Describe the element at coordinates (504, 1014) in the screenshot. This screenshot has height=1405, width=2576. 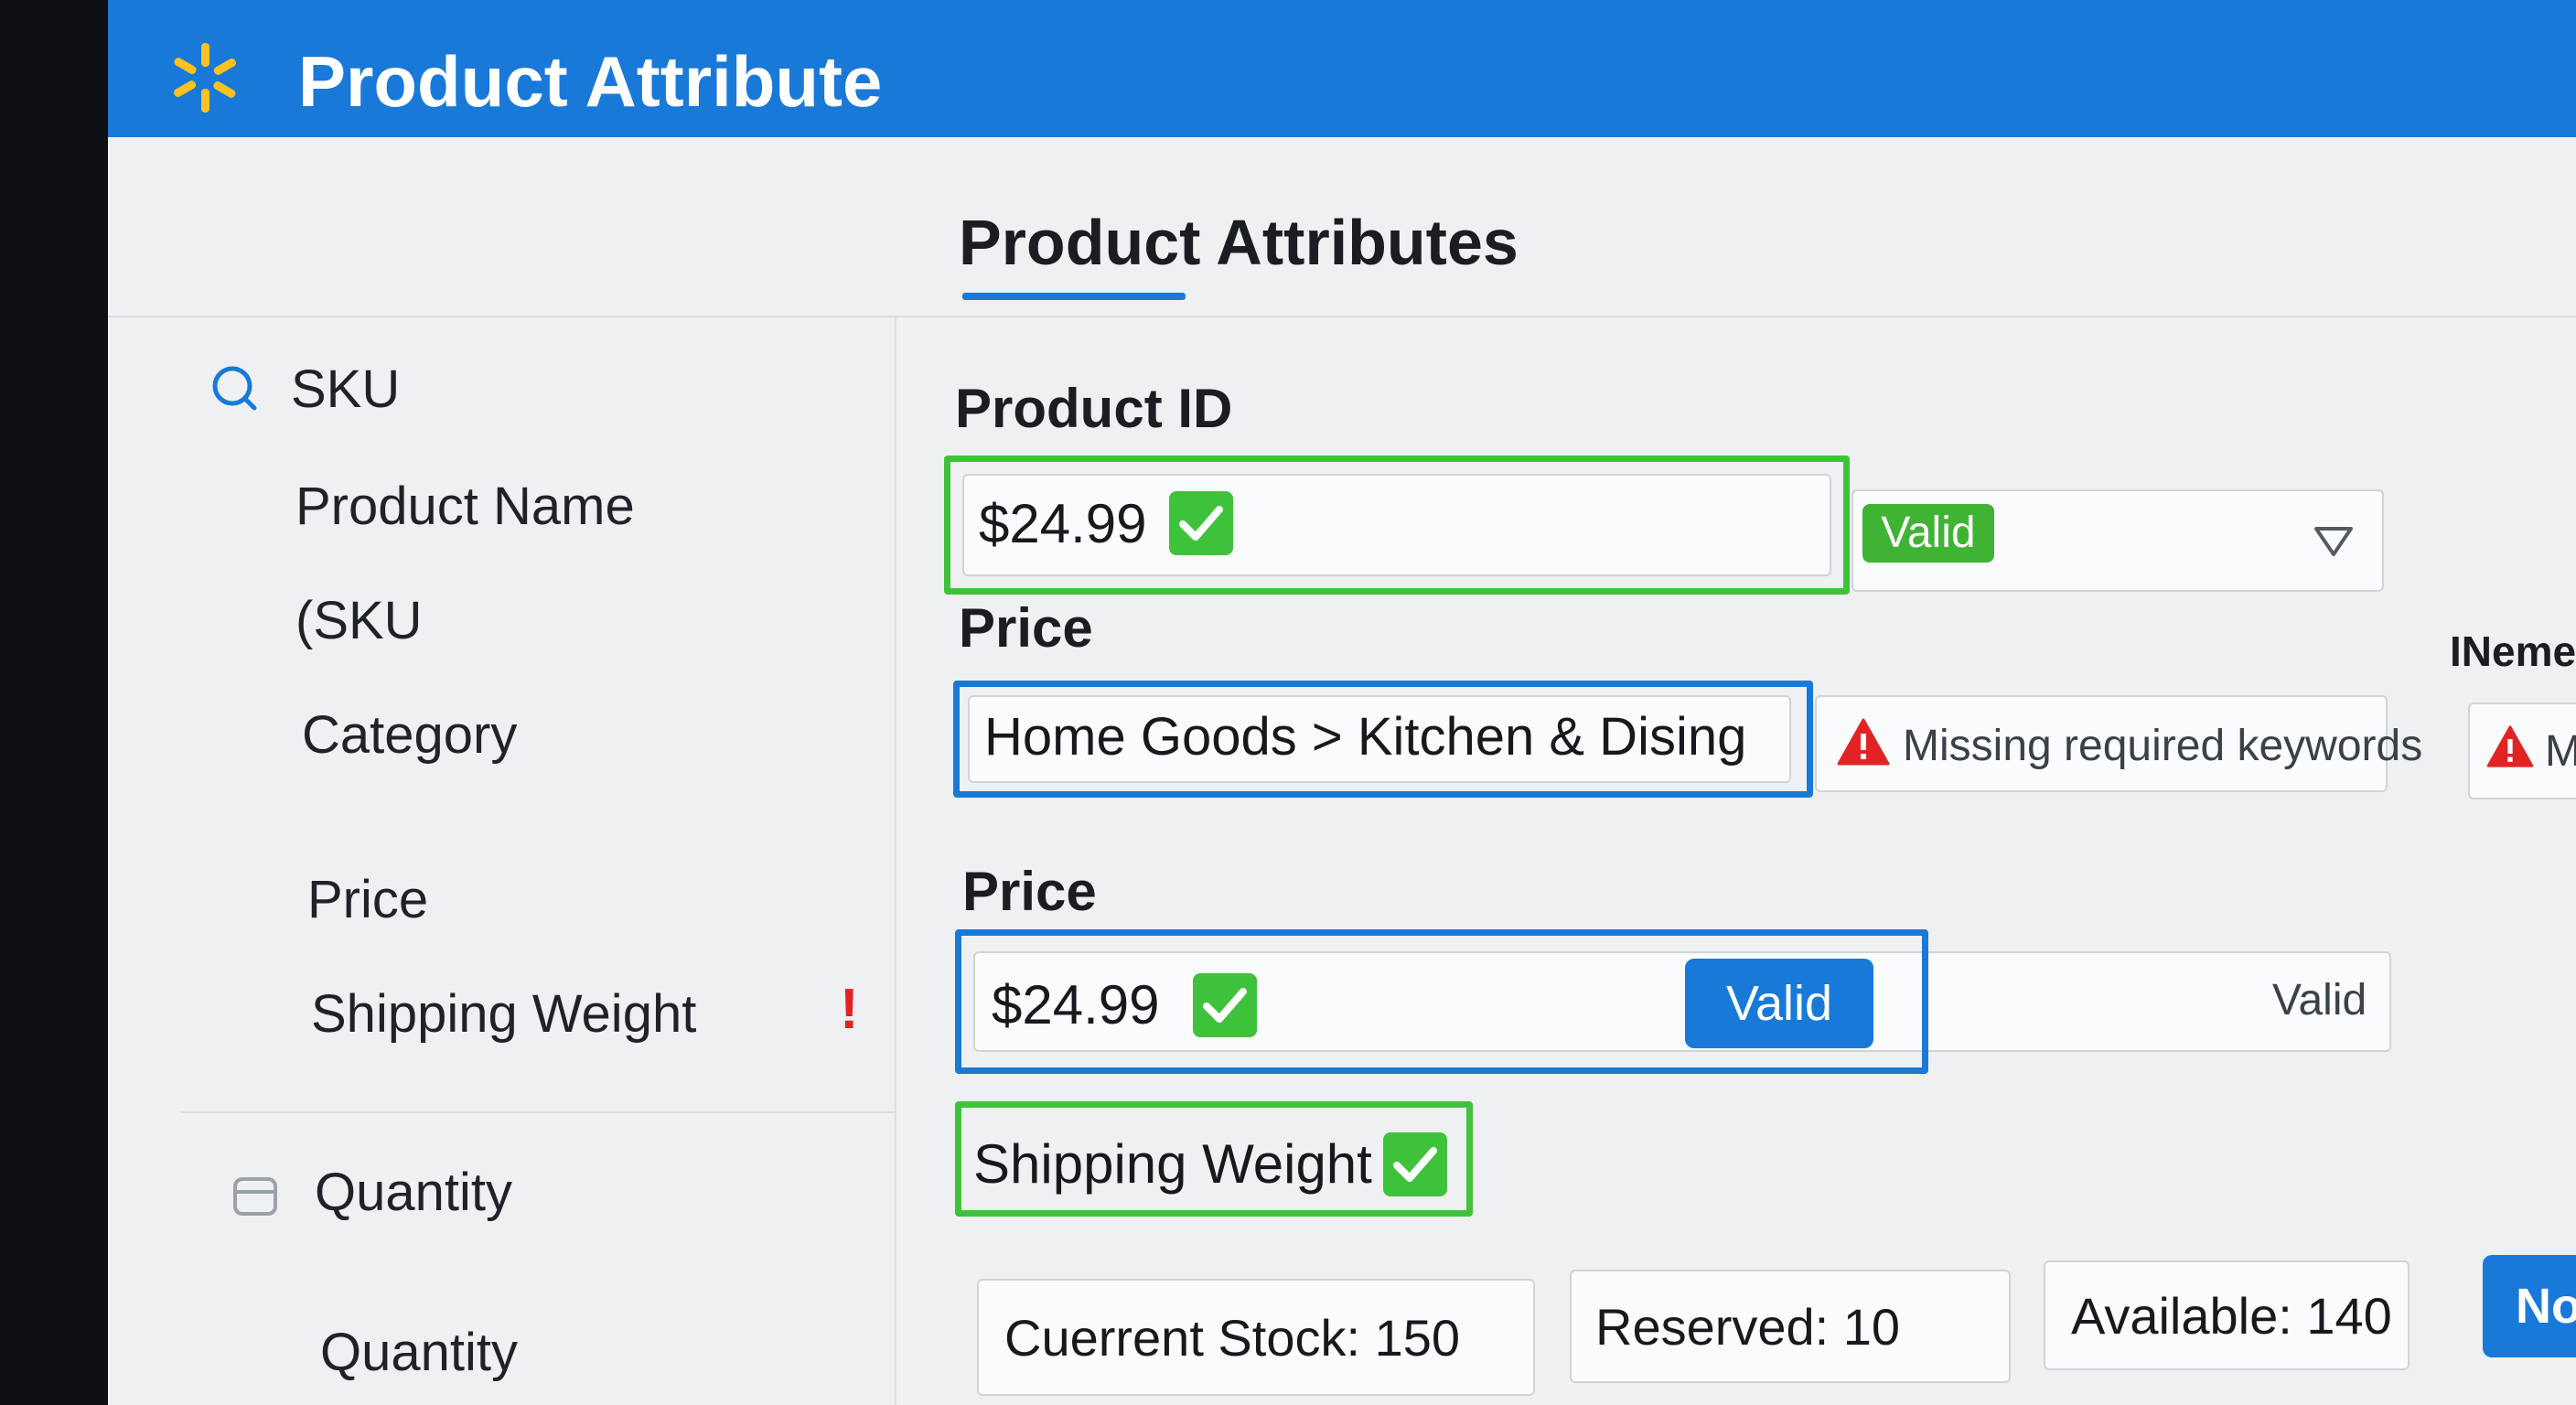
I see `sidebar-item-shipping-weight: Shipping Weight` at that location.